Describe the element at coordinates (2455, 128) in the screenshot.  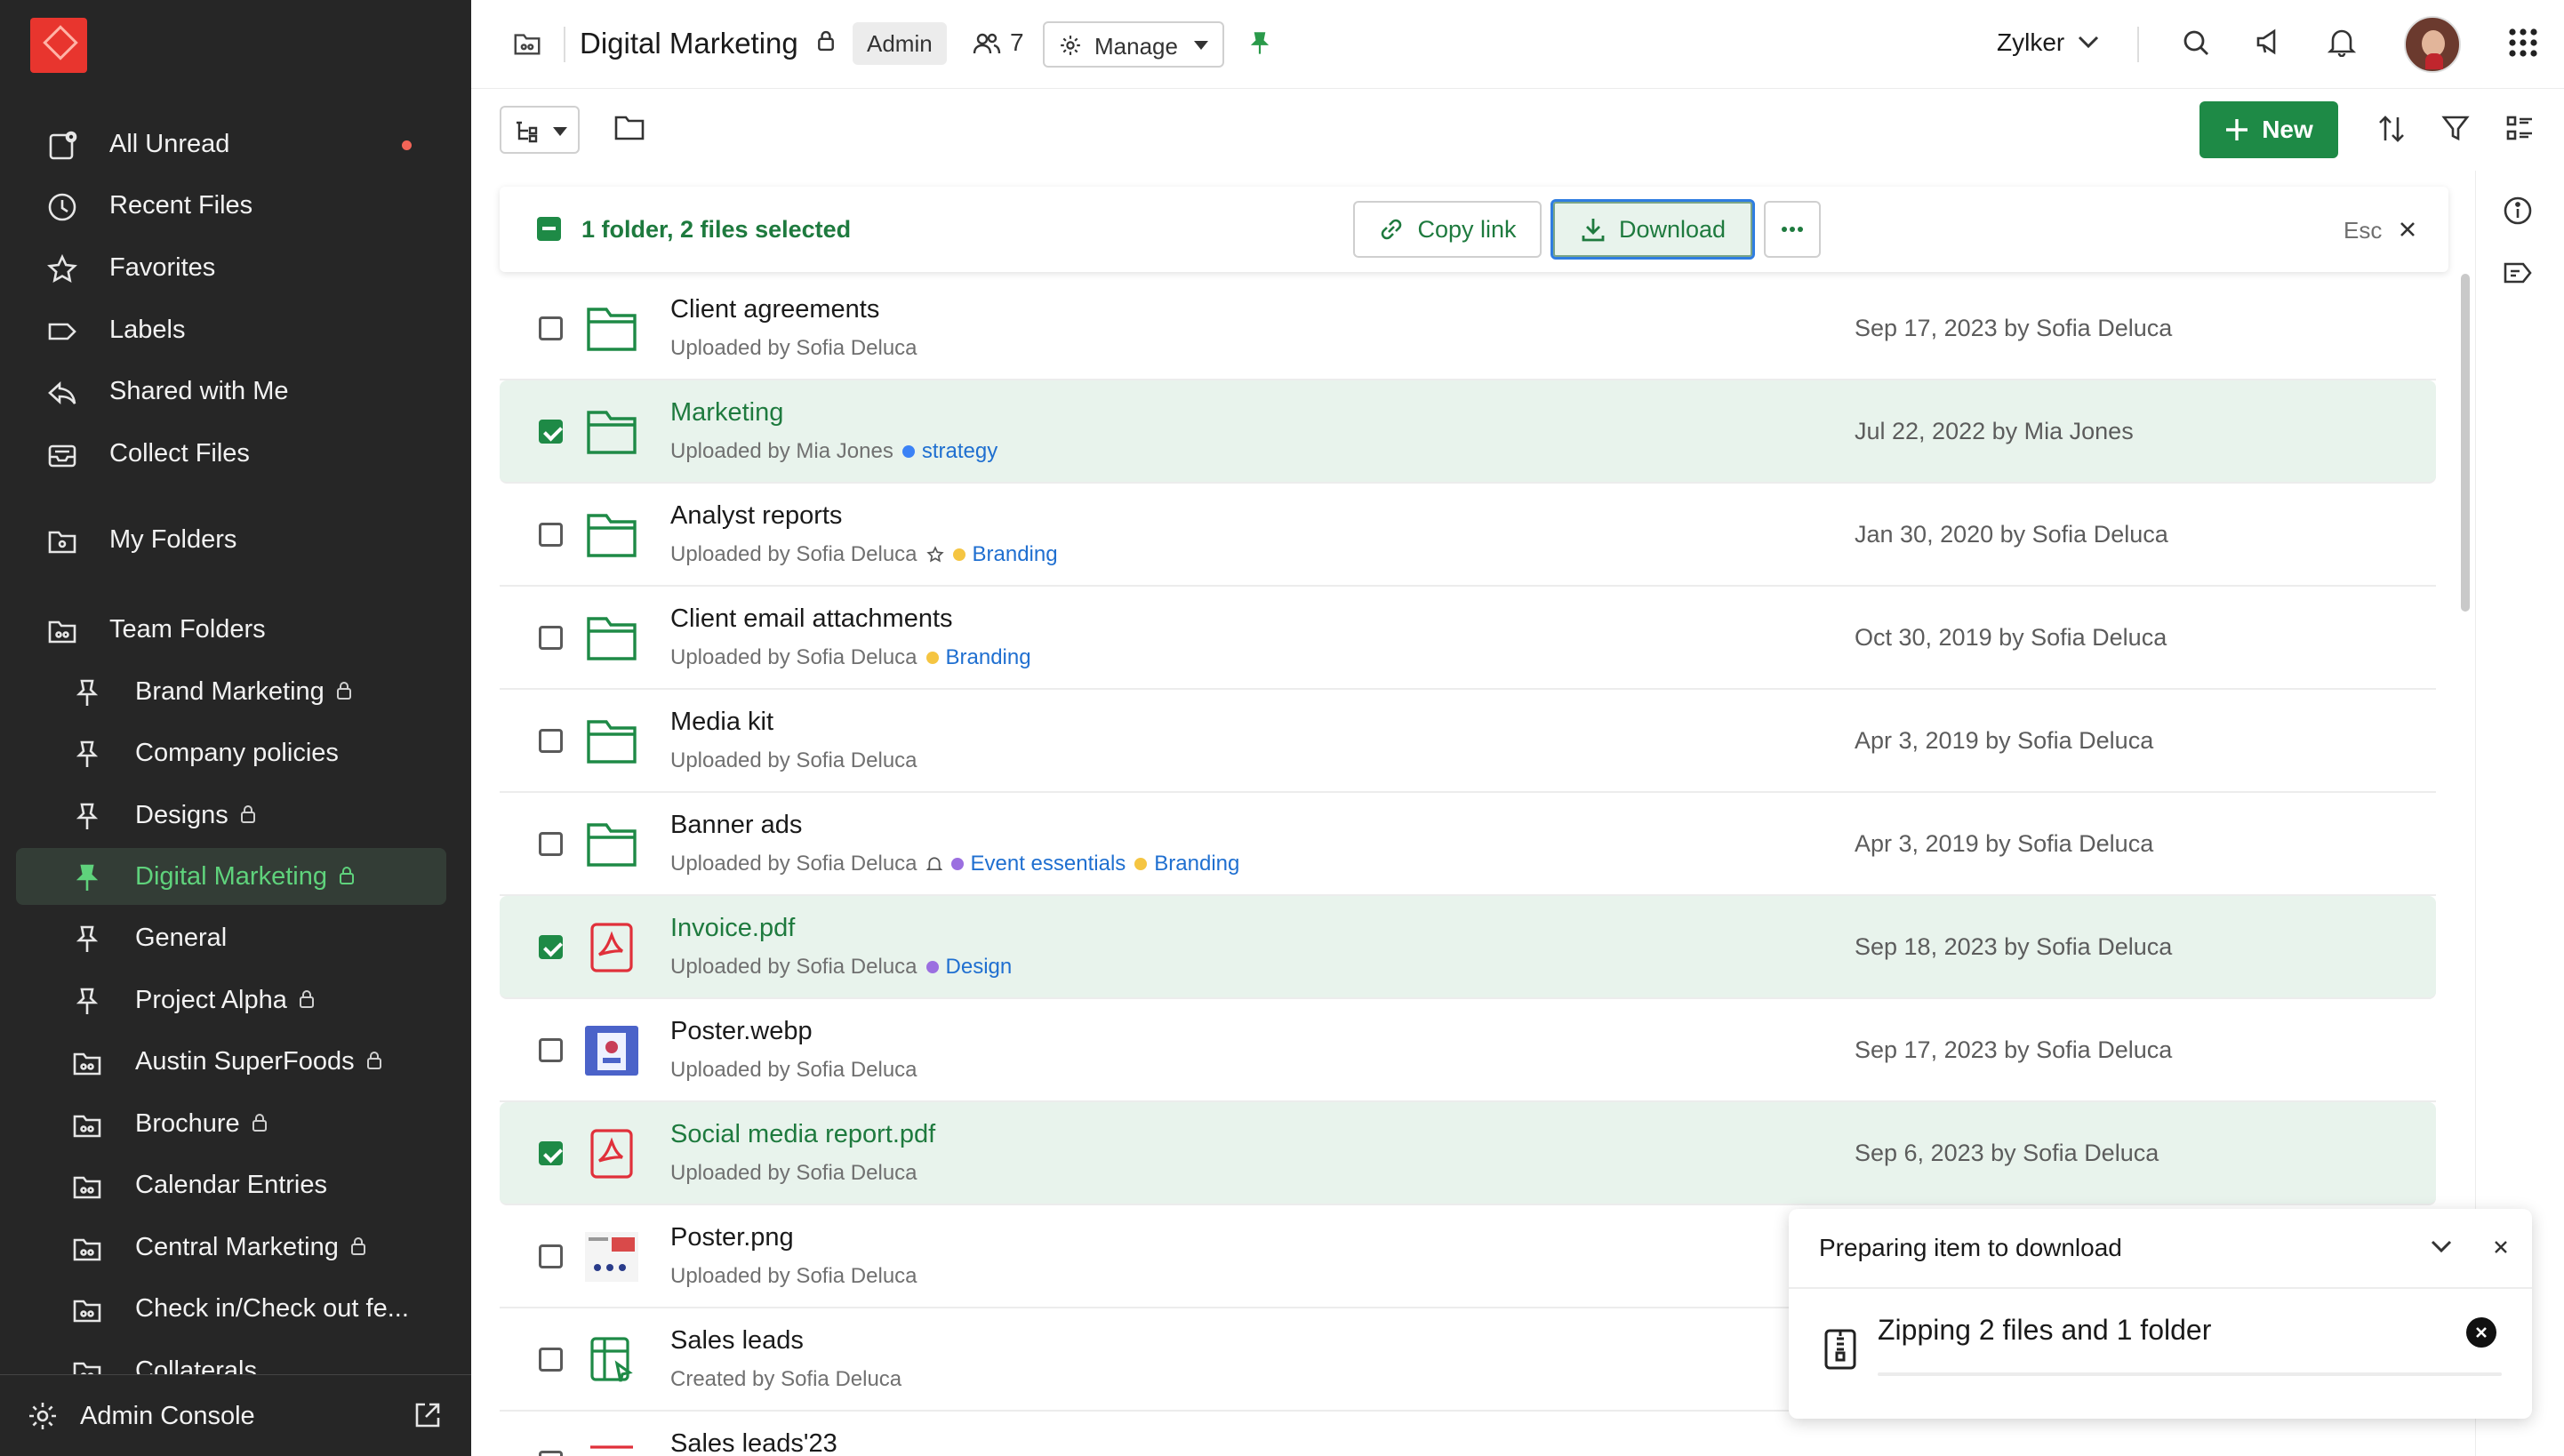
I see `filter-icon` at that location.